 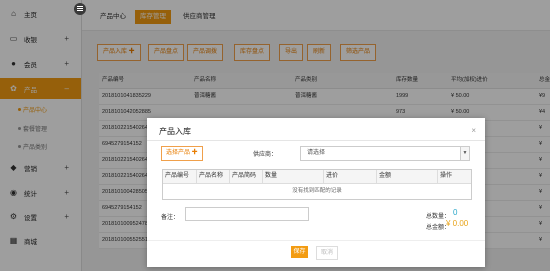 What do you see at coordinates (170, 218) in the screenshot?
I see `remark-label: 备注：` at bounding box center [170, 218].